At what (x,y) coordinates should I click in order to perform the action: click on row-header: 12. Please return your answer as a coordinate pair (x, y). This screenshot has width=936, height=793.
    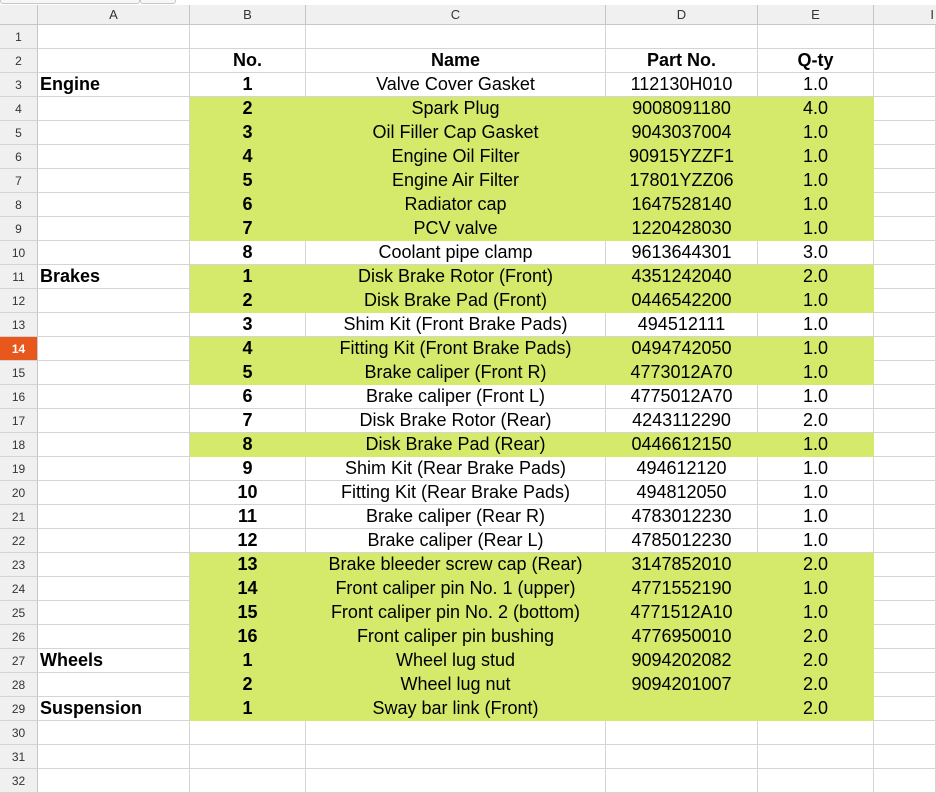
    Looking at the image, I should click on (19, 301).